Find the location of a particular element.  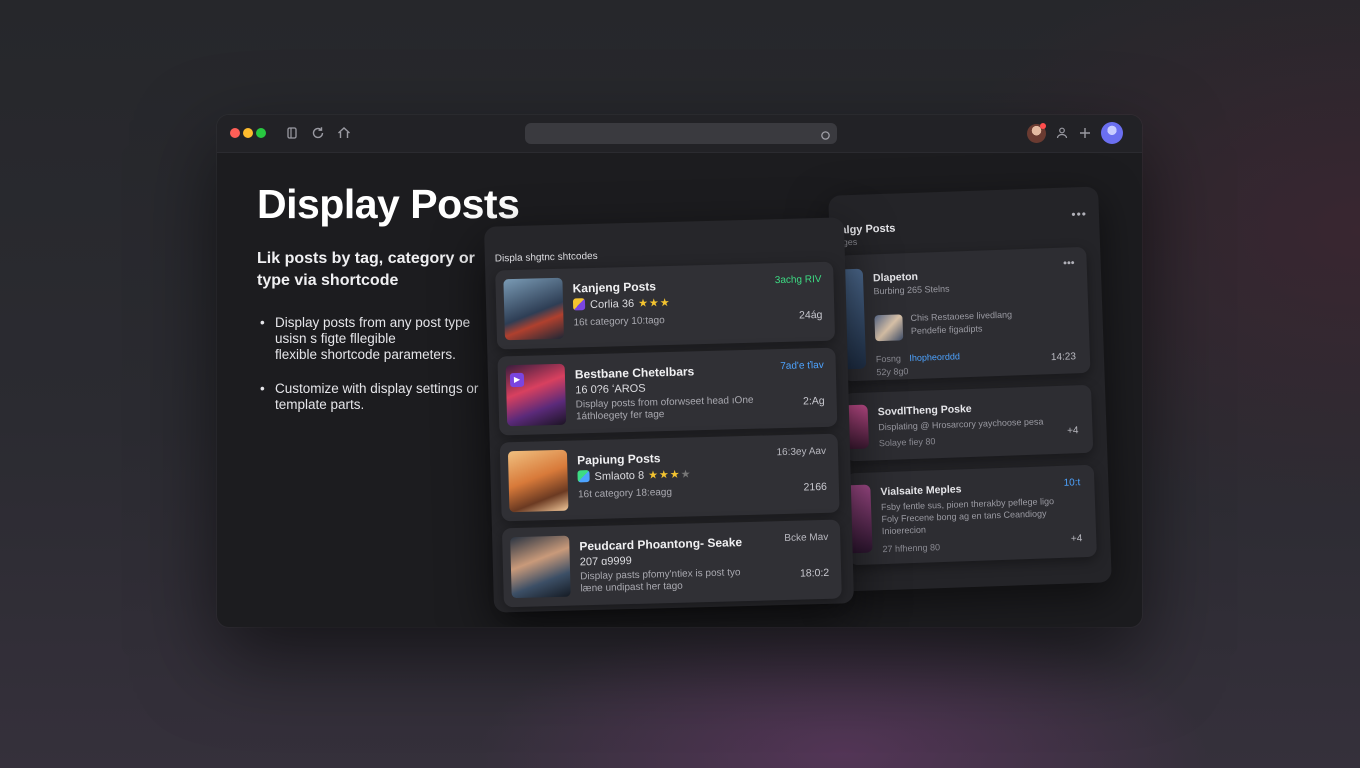

post-meta: 16t category 18:eagg is located at coordinates (625, 493).